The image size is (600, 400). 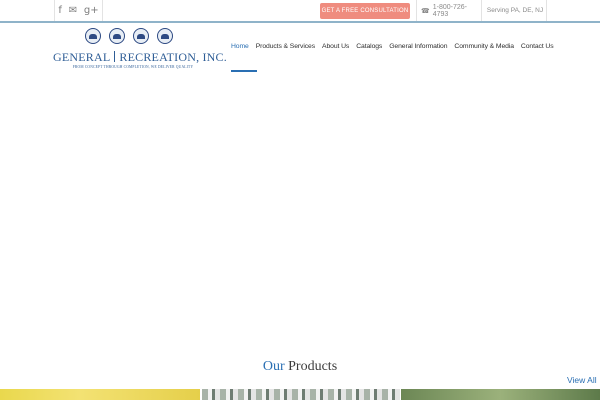 I want to click on nav-item-contact-us: Contact Us, so click(x=537, y=47).